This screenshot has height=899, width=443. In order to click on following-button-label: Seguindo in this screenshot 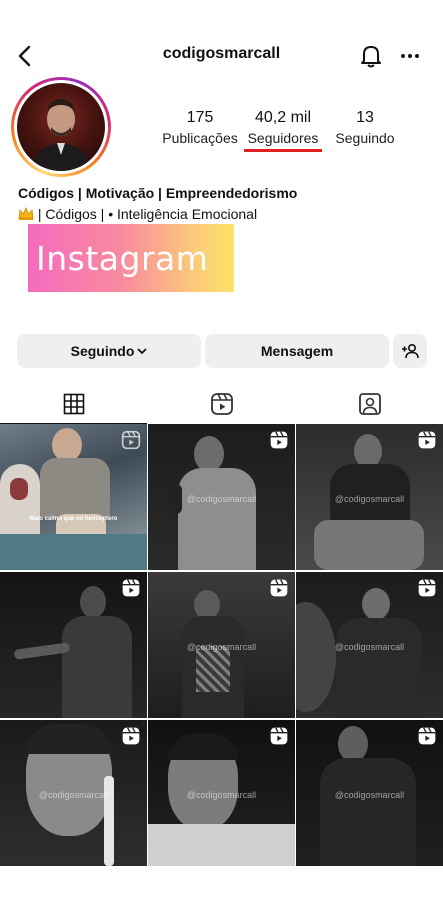, I will do `click(102, 351)`.